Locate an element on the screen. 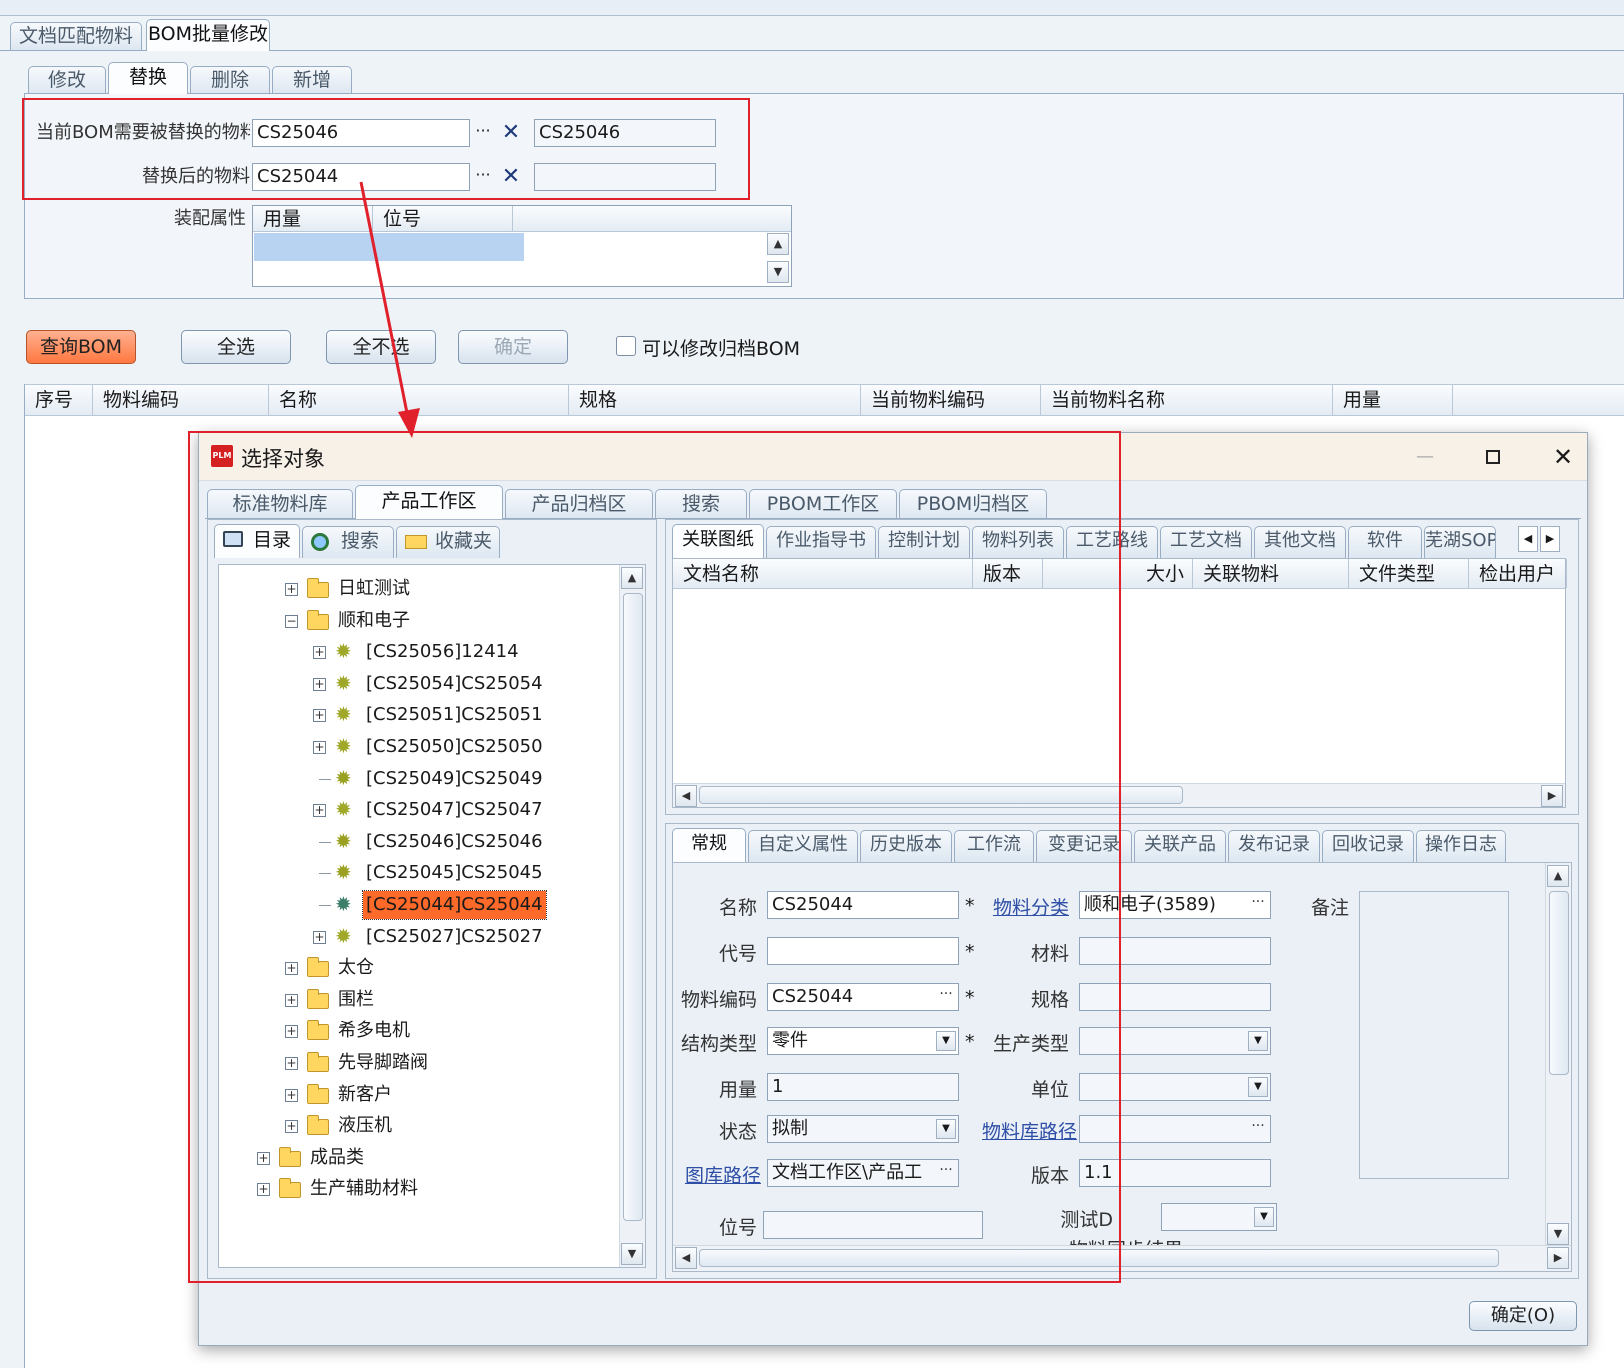  computer-icon is located at coordinates (233, 539).